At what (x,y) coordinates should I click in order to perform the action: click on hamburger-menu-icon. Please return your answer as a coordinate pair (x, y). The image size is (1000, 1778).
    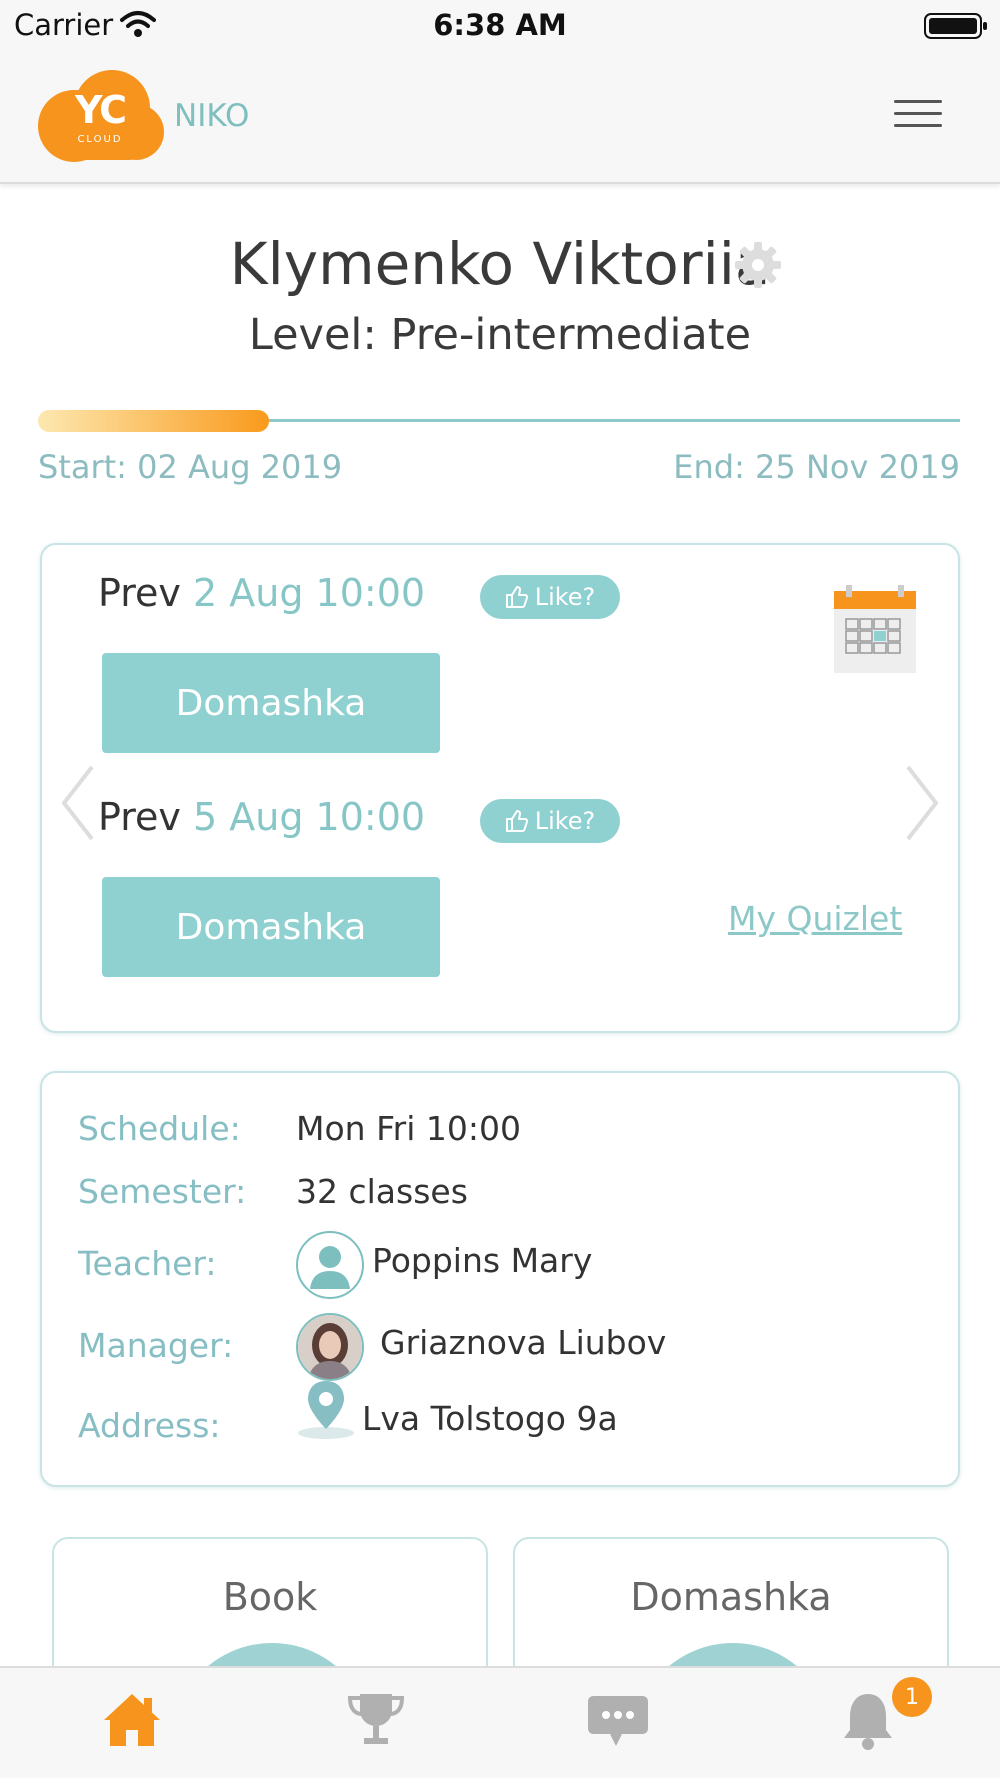
    Looking at the image, I should click on (918, 116).